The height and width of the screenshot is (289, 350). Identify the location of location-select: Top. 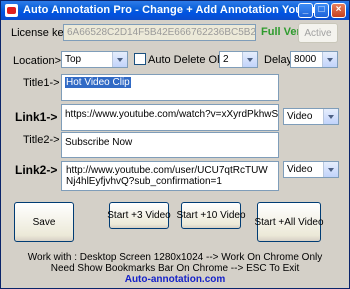
(94, 59).